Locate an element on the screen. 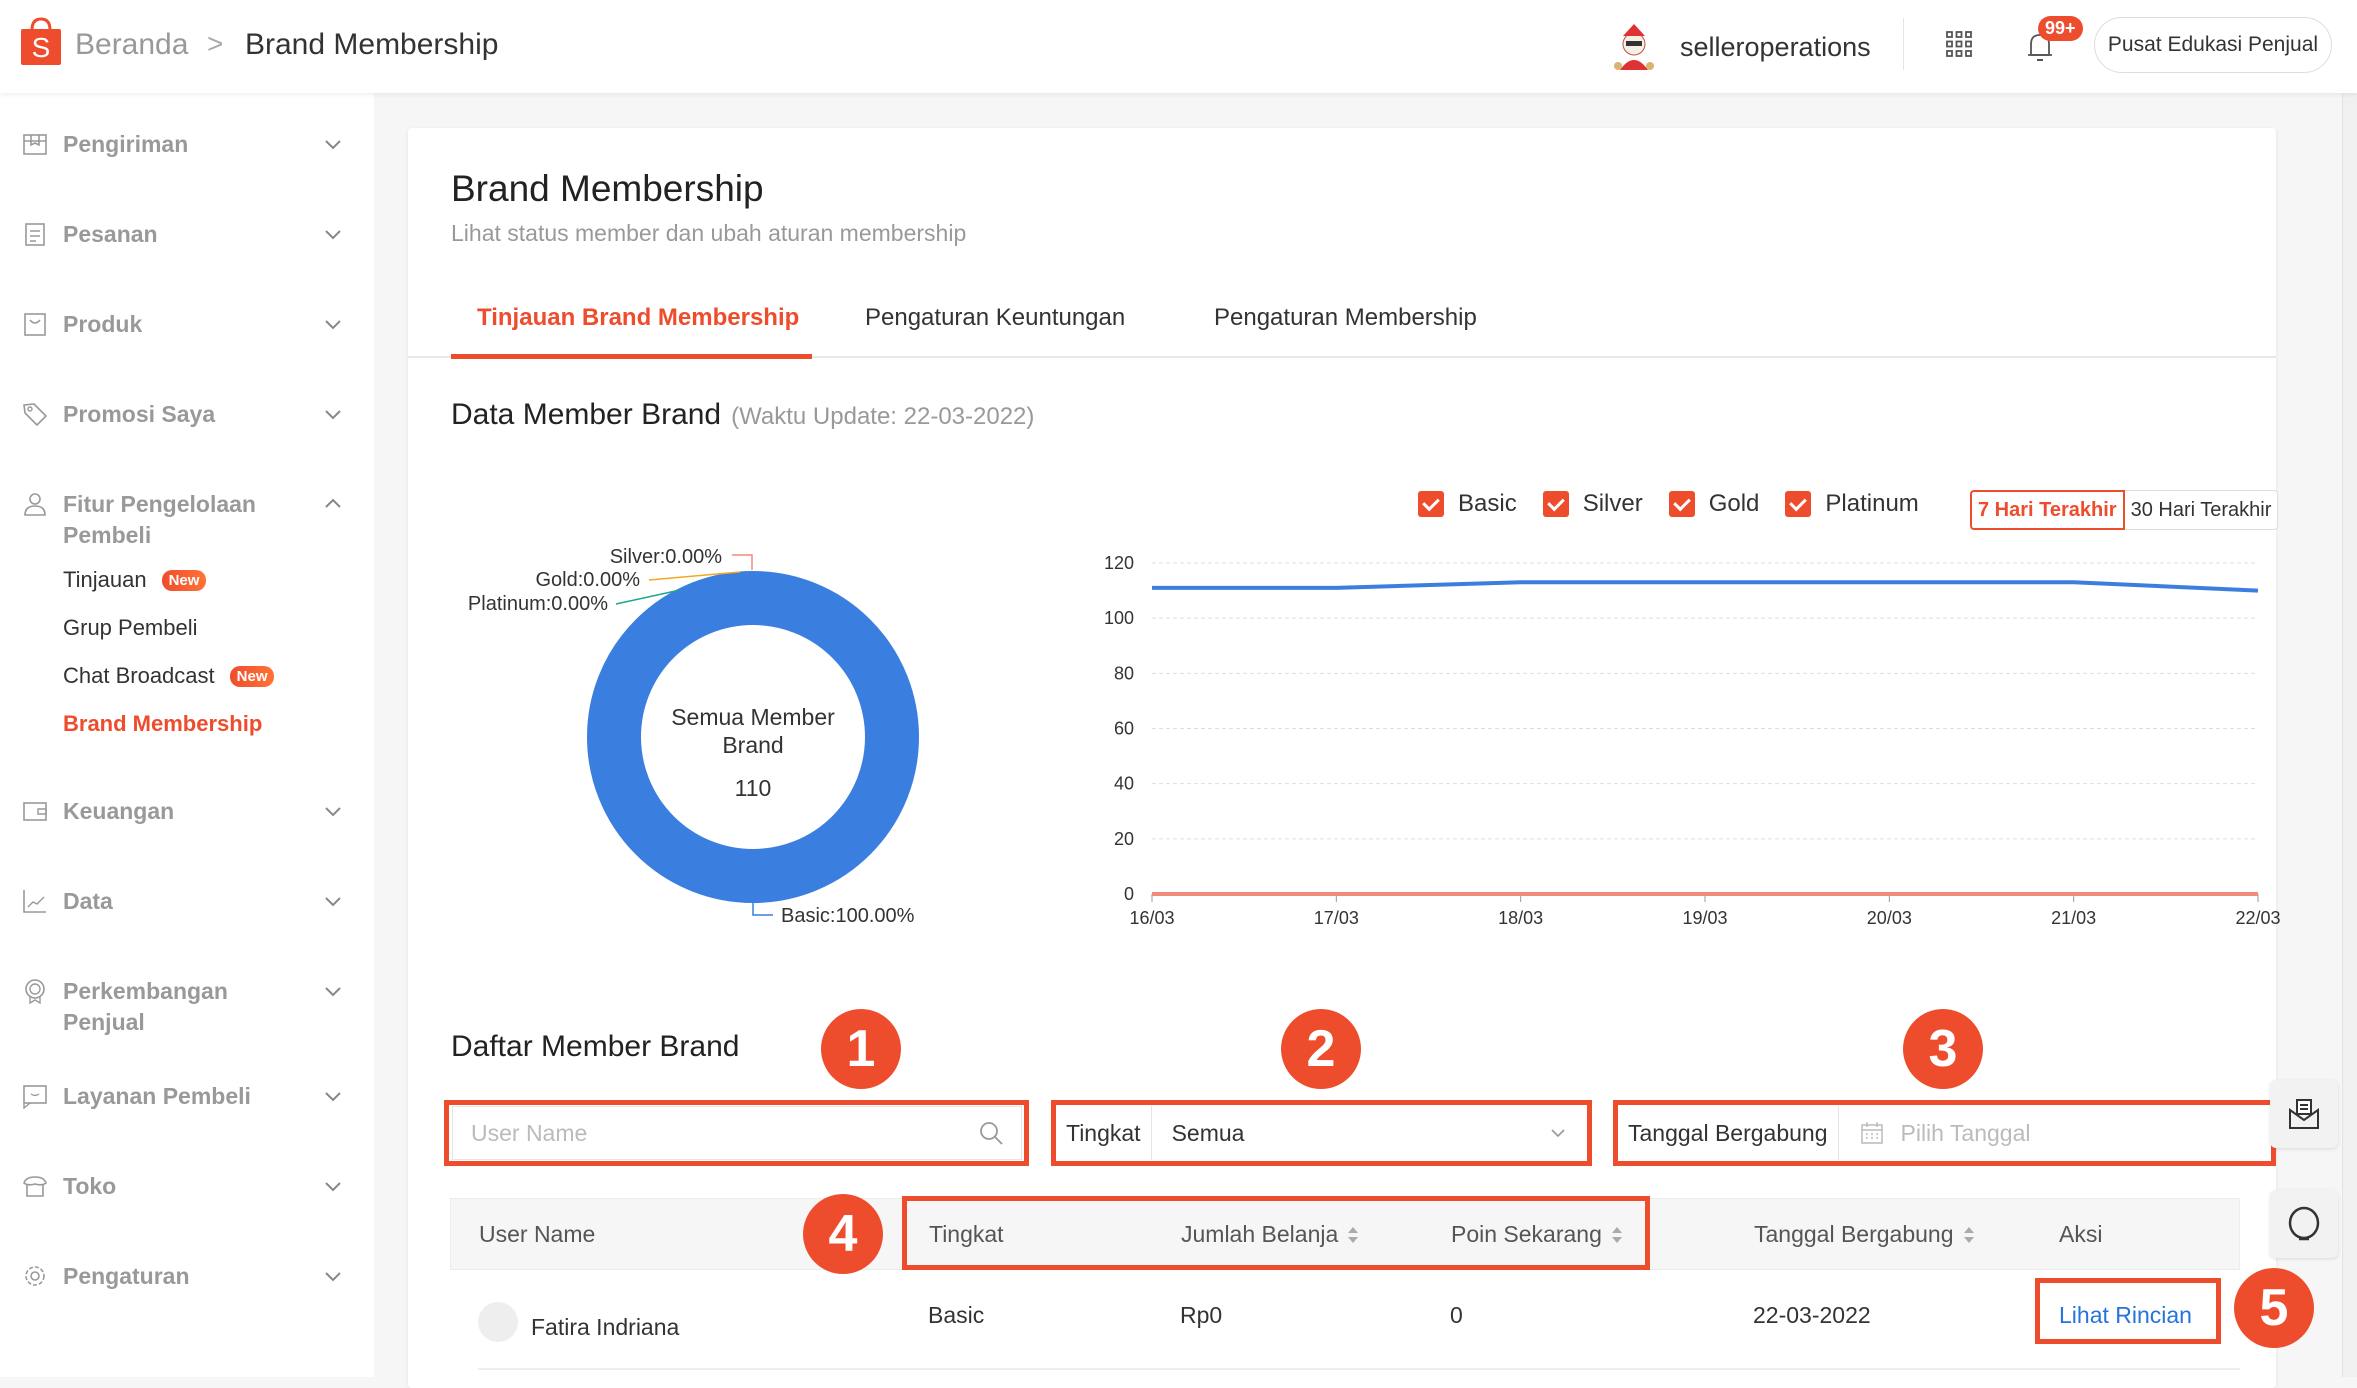  x-tick-label: 21/03 is located at coordinates (2073, 918).